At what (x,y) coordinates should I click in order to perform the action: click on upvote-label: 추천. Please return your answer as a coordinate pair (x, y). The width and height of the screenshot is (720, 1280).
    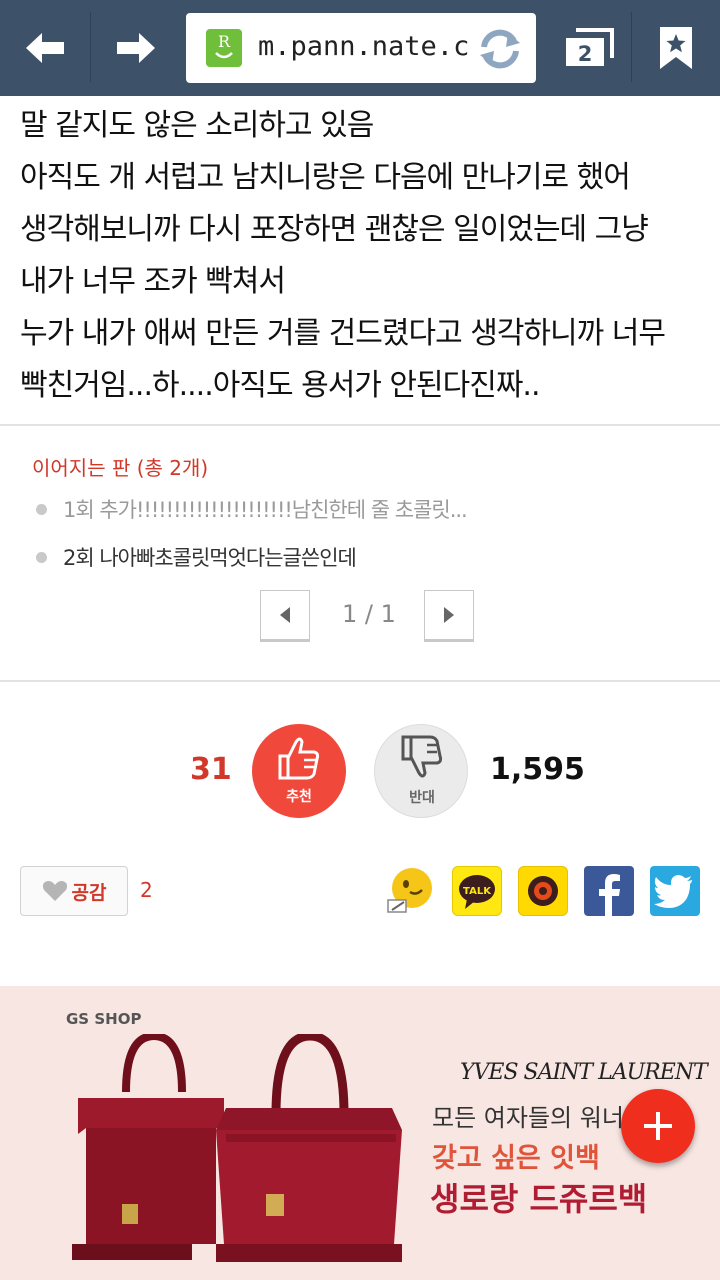
    Looking at the image, I should click on (299, 797).